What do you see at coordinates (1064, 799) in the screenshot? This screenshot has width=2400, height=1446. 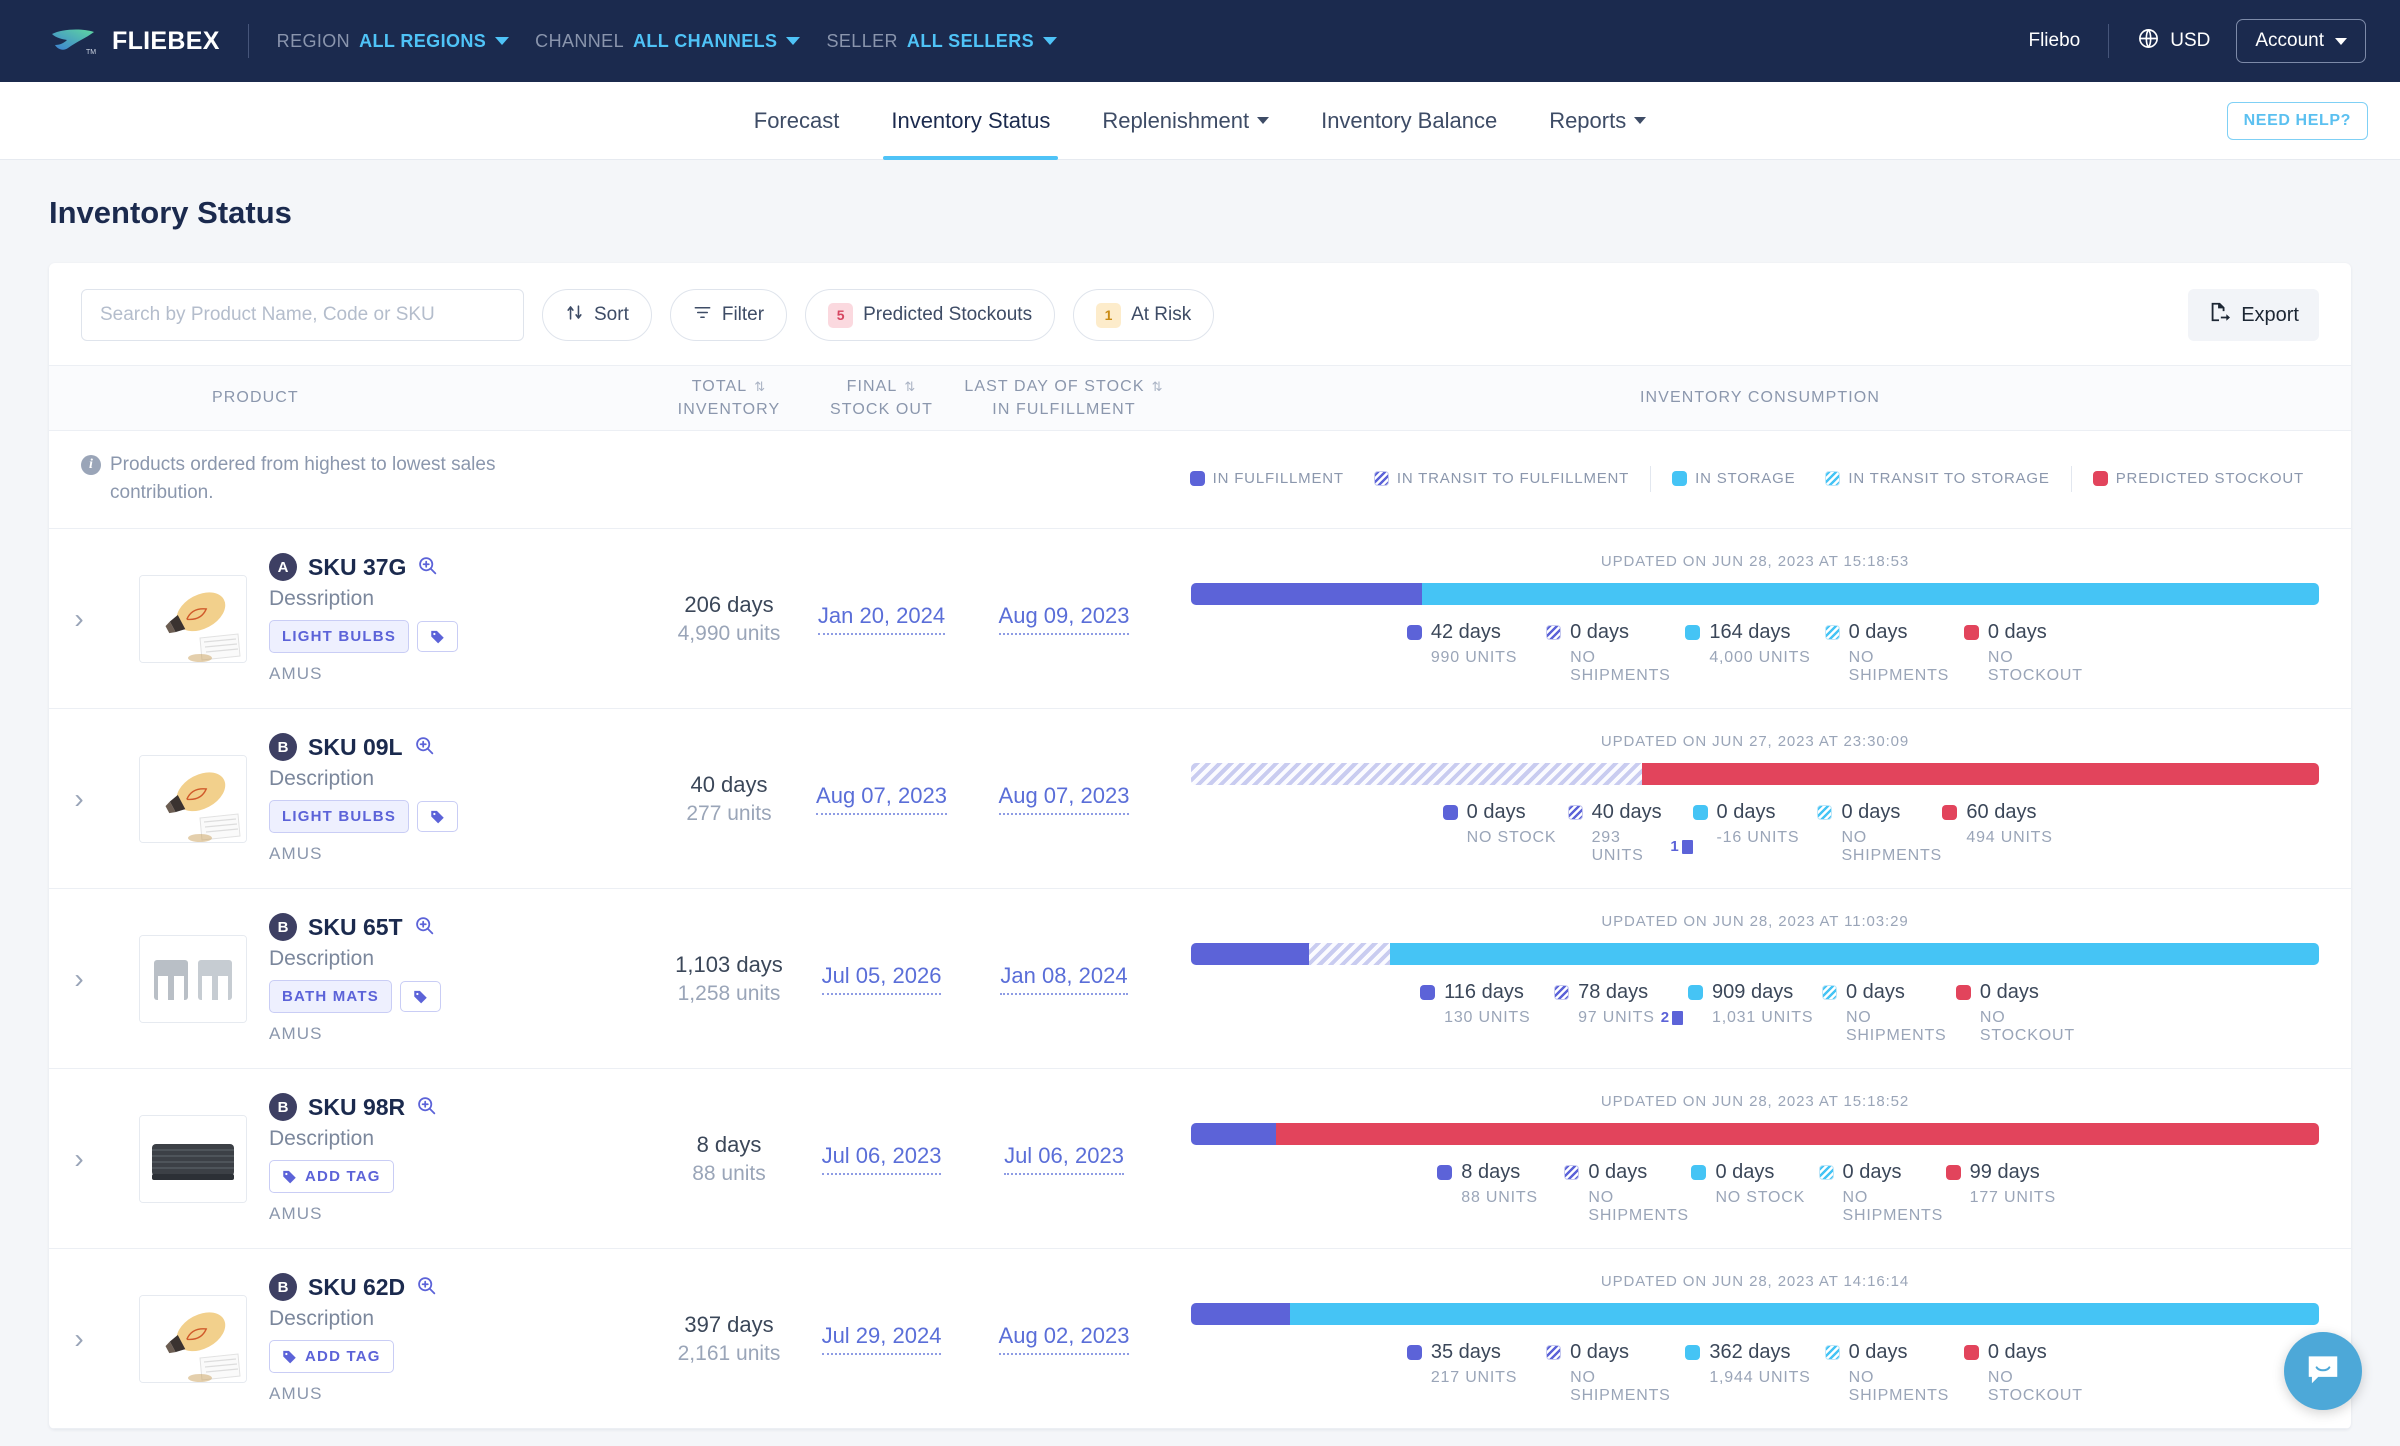 I see `last-day-of-stock-date: Aug 07, 2023` at bounding box center [1064, 799].